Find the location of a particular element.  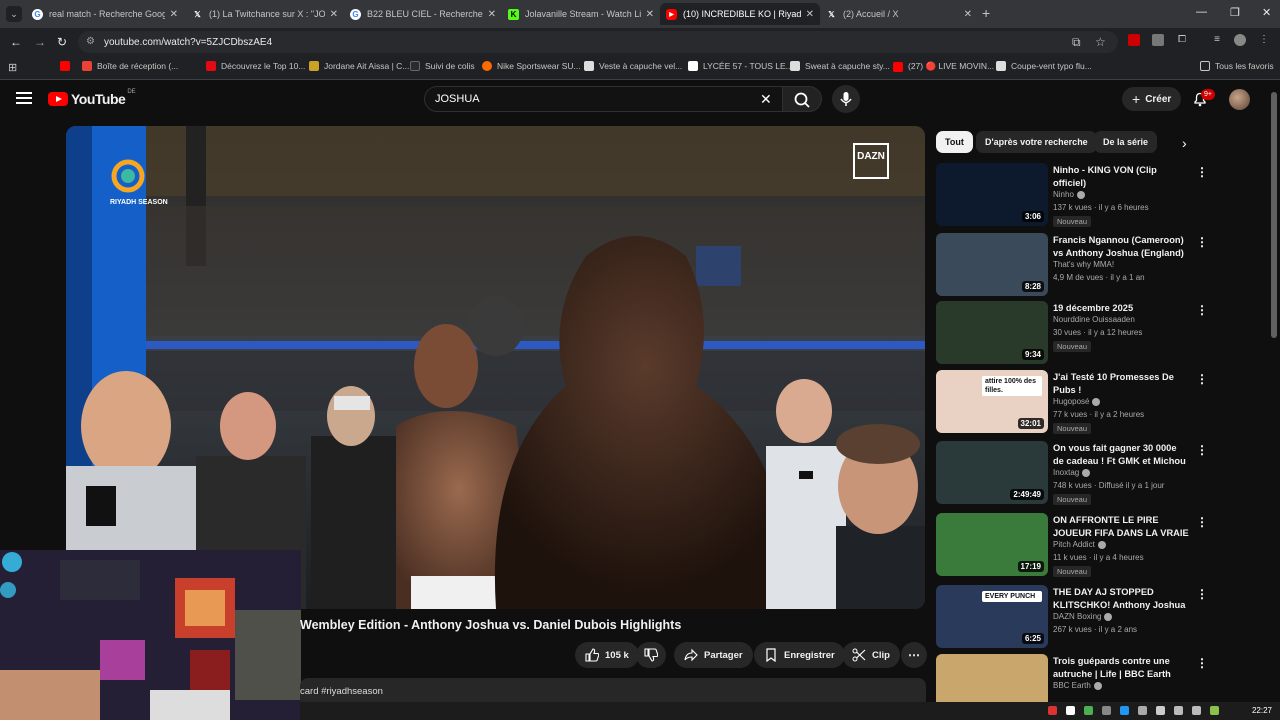

profile-icon is located at coordinates (1240, 40).